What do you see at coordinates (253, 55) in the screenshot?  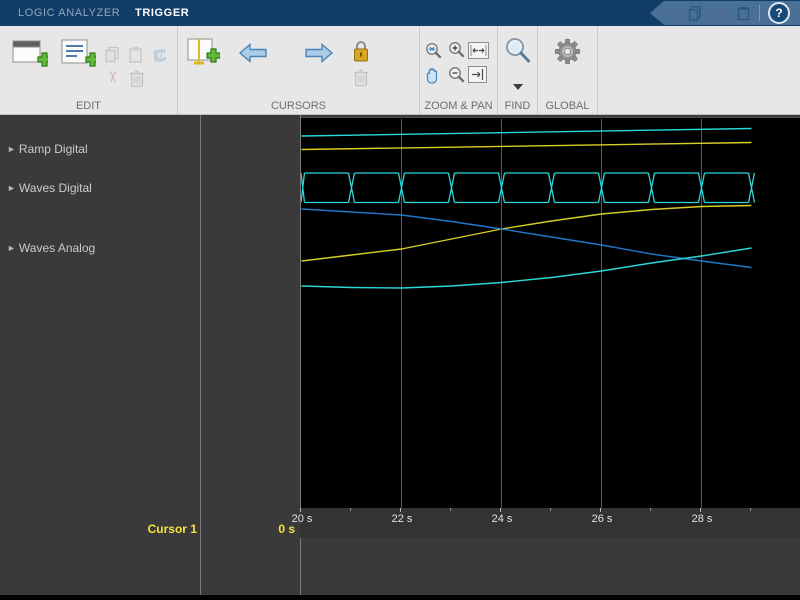 I see `previous-transition-icon` at bounding box center [253, 55].